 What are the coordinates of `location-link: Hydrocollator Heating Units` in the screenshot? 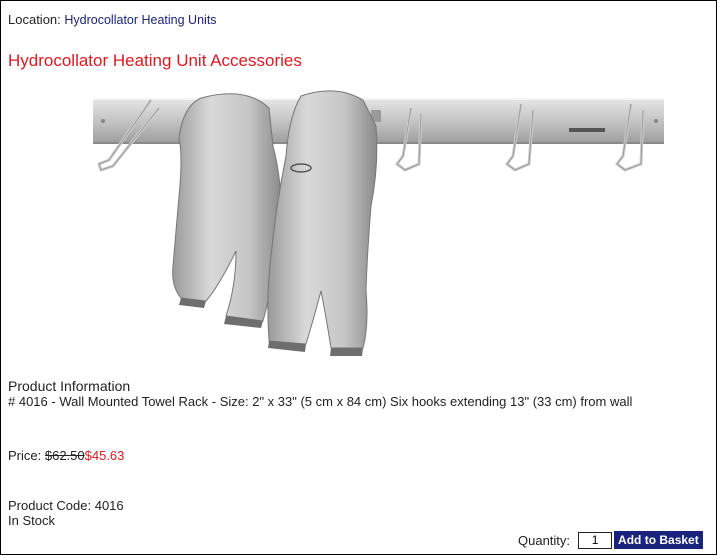 It's located at (140, 20).